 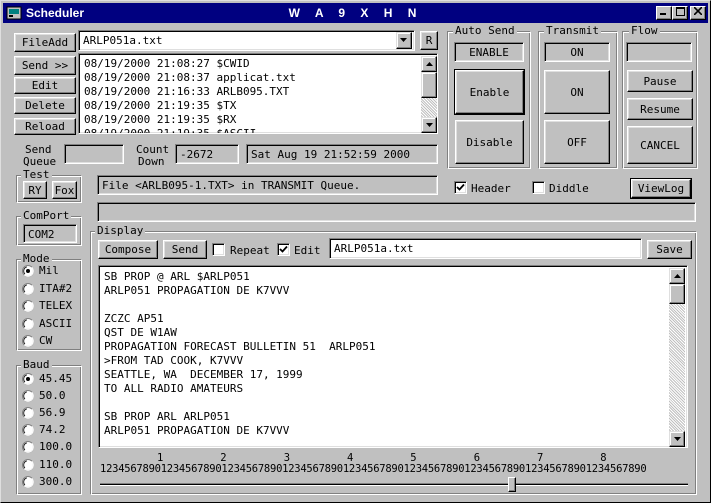 I want to click on edit-button: Edit, so click(x=45, y=85).